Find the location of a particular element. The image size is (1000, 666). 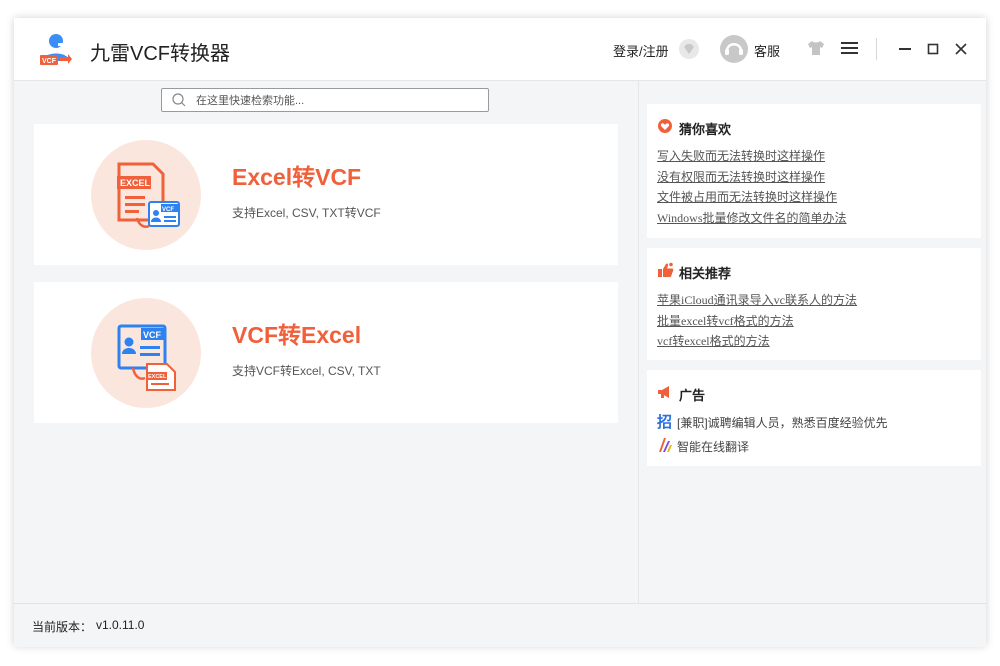

guess-link: 没有权限而无法转换时这样操作 is located at coordinates (752, 177).